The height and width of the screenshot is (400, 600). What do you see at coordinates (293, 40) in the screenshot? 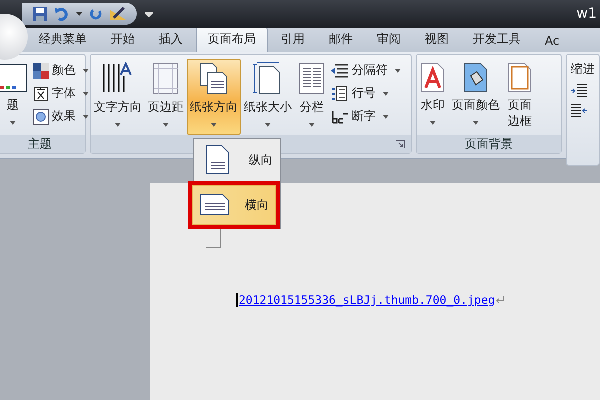
I see `ribbon-tab: 引用` at bounding box center [293, 40].